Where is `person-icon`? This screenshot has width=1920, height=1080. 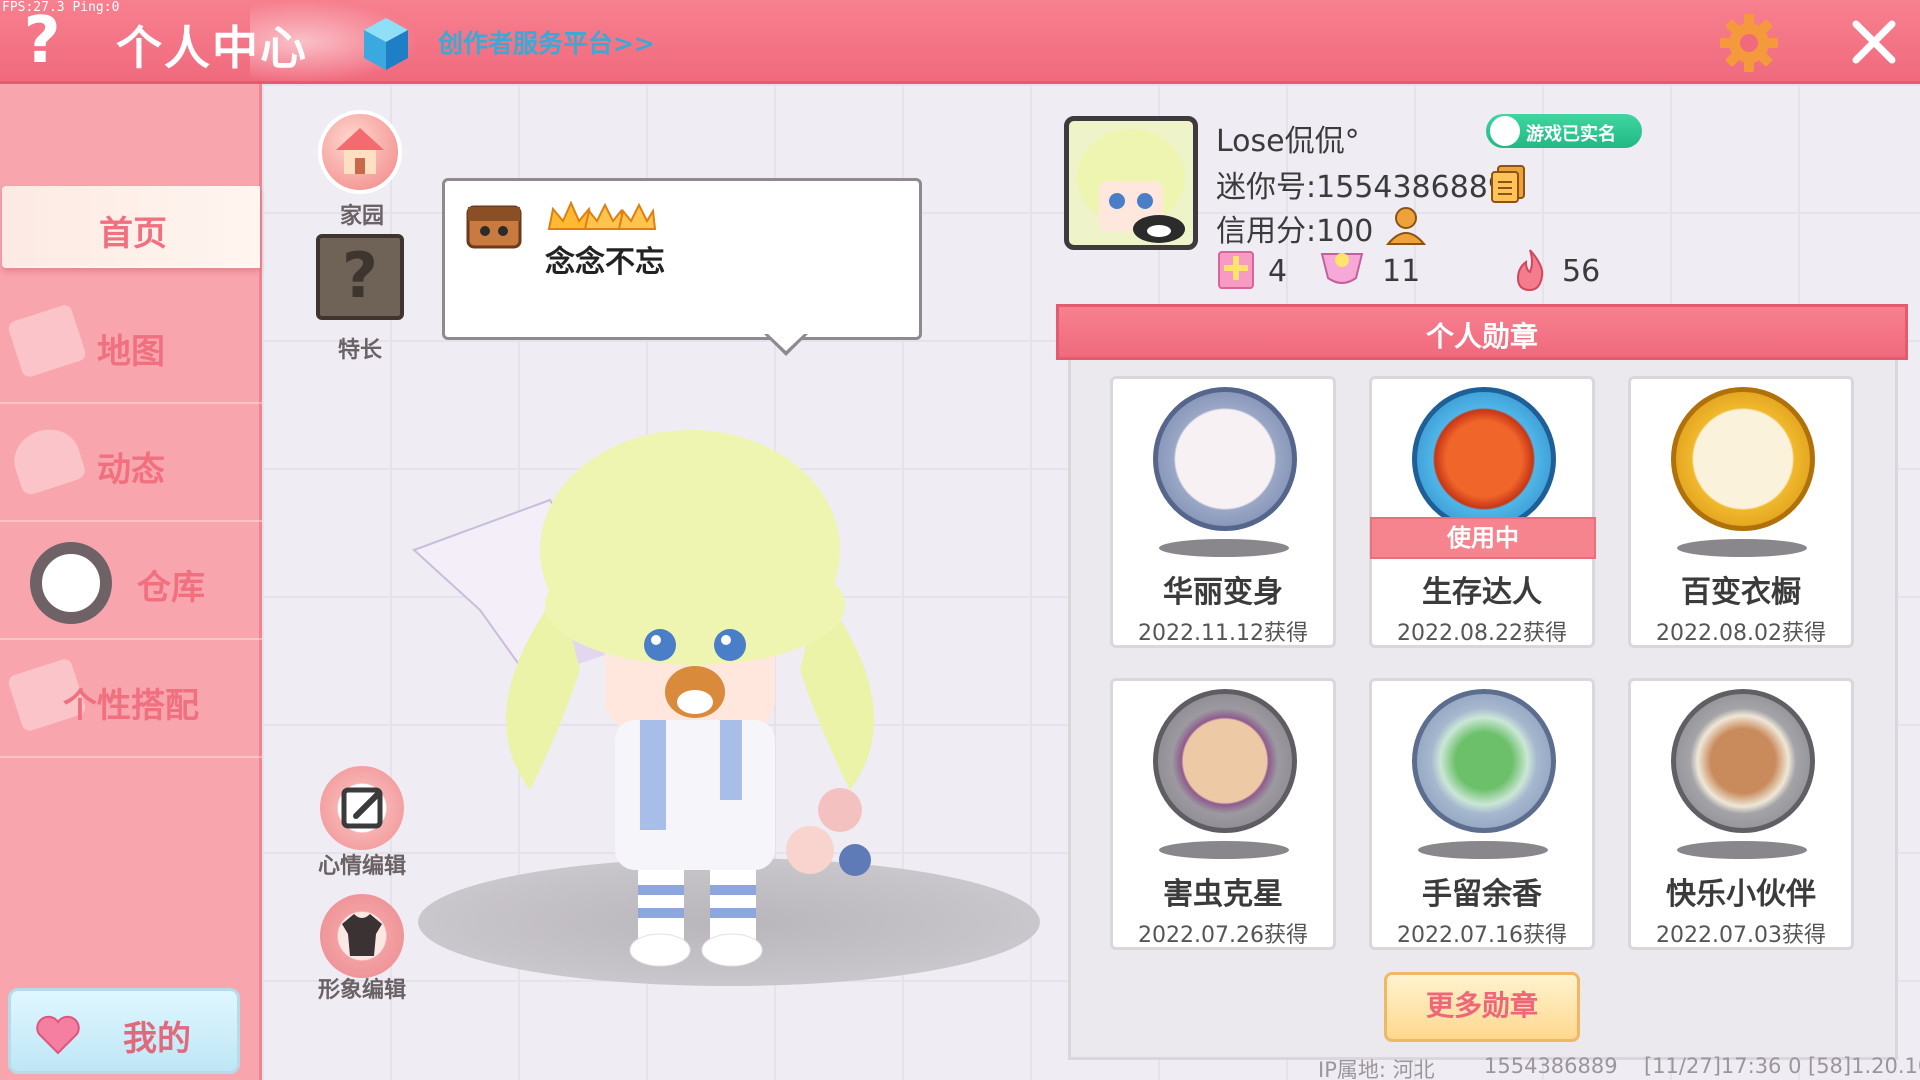 person-icon is located at coordinates (1505, 131).